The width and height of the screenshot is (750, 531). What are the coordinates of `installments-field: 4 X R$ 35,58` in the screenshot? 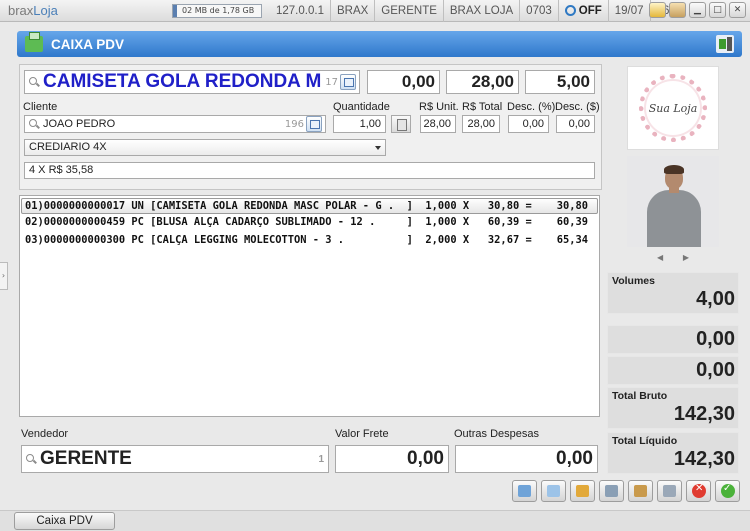 It's located at (309, 170).